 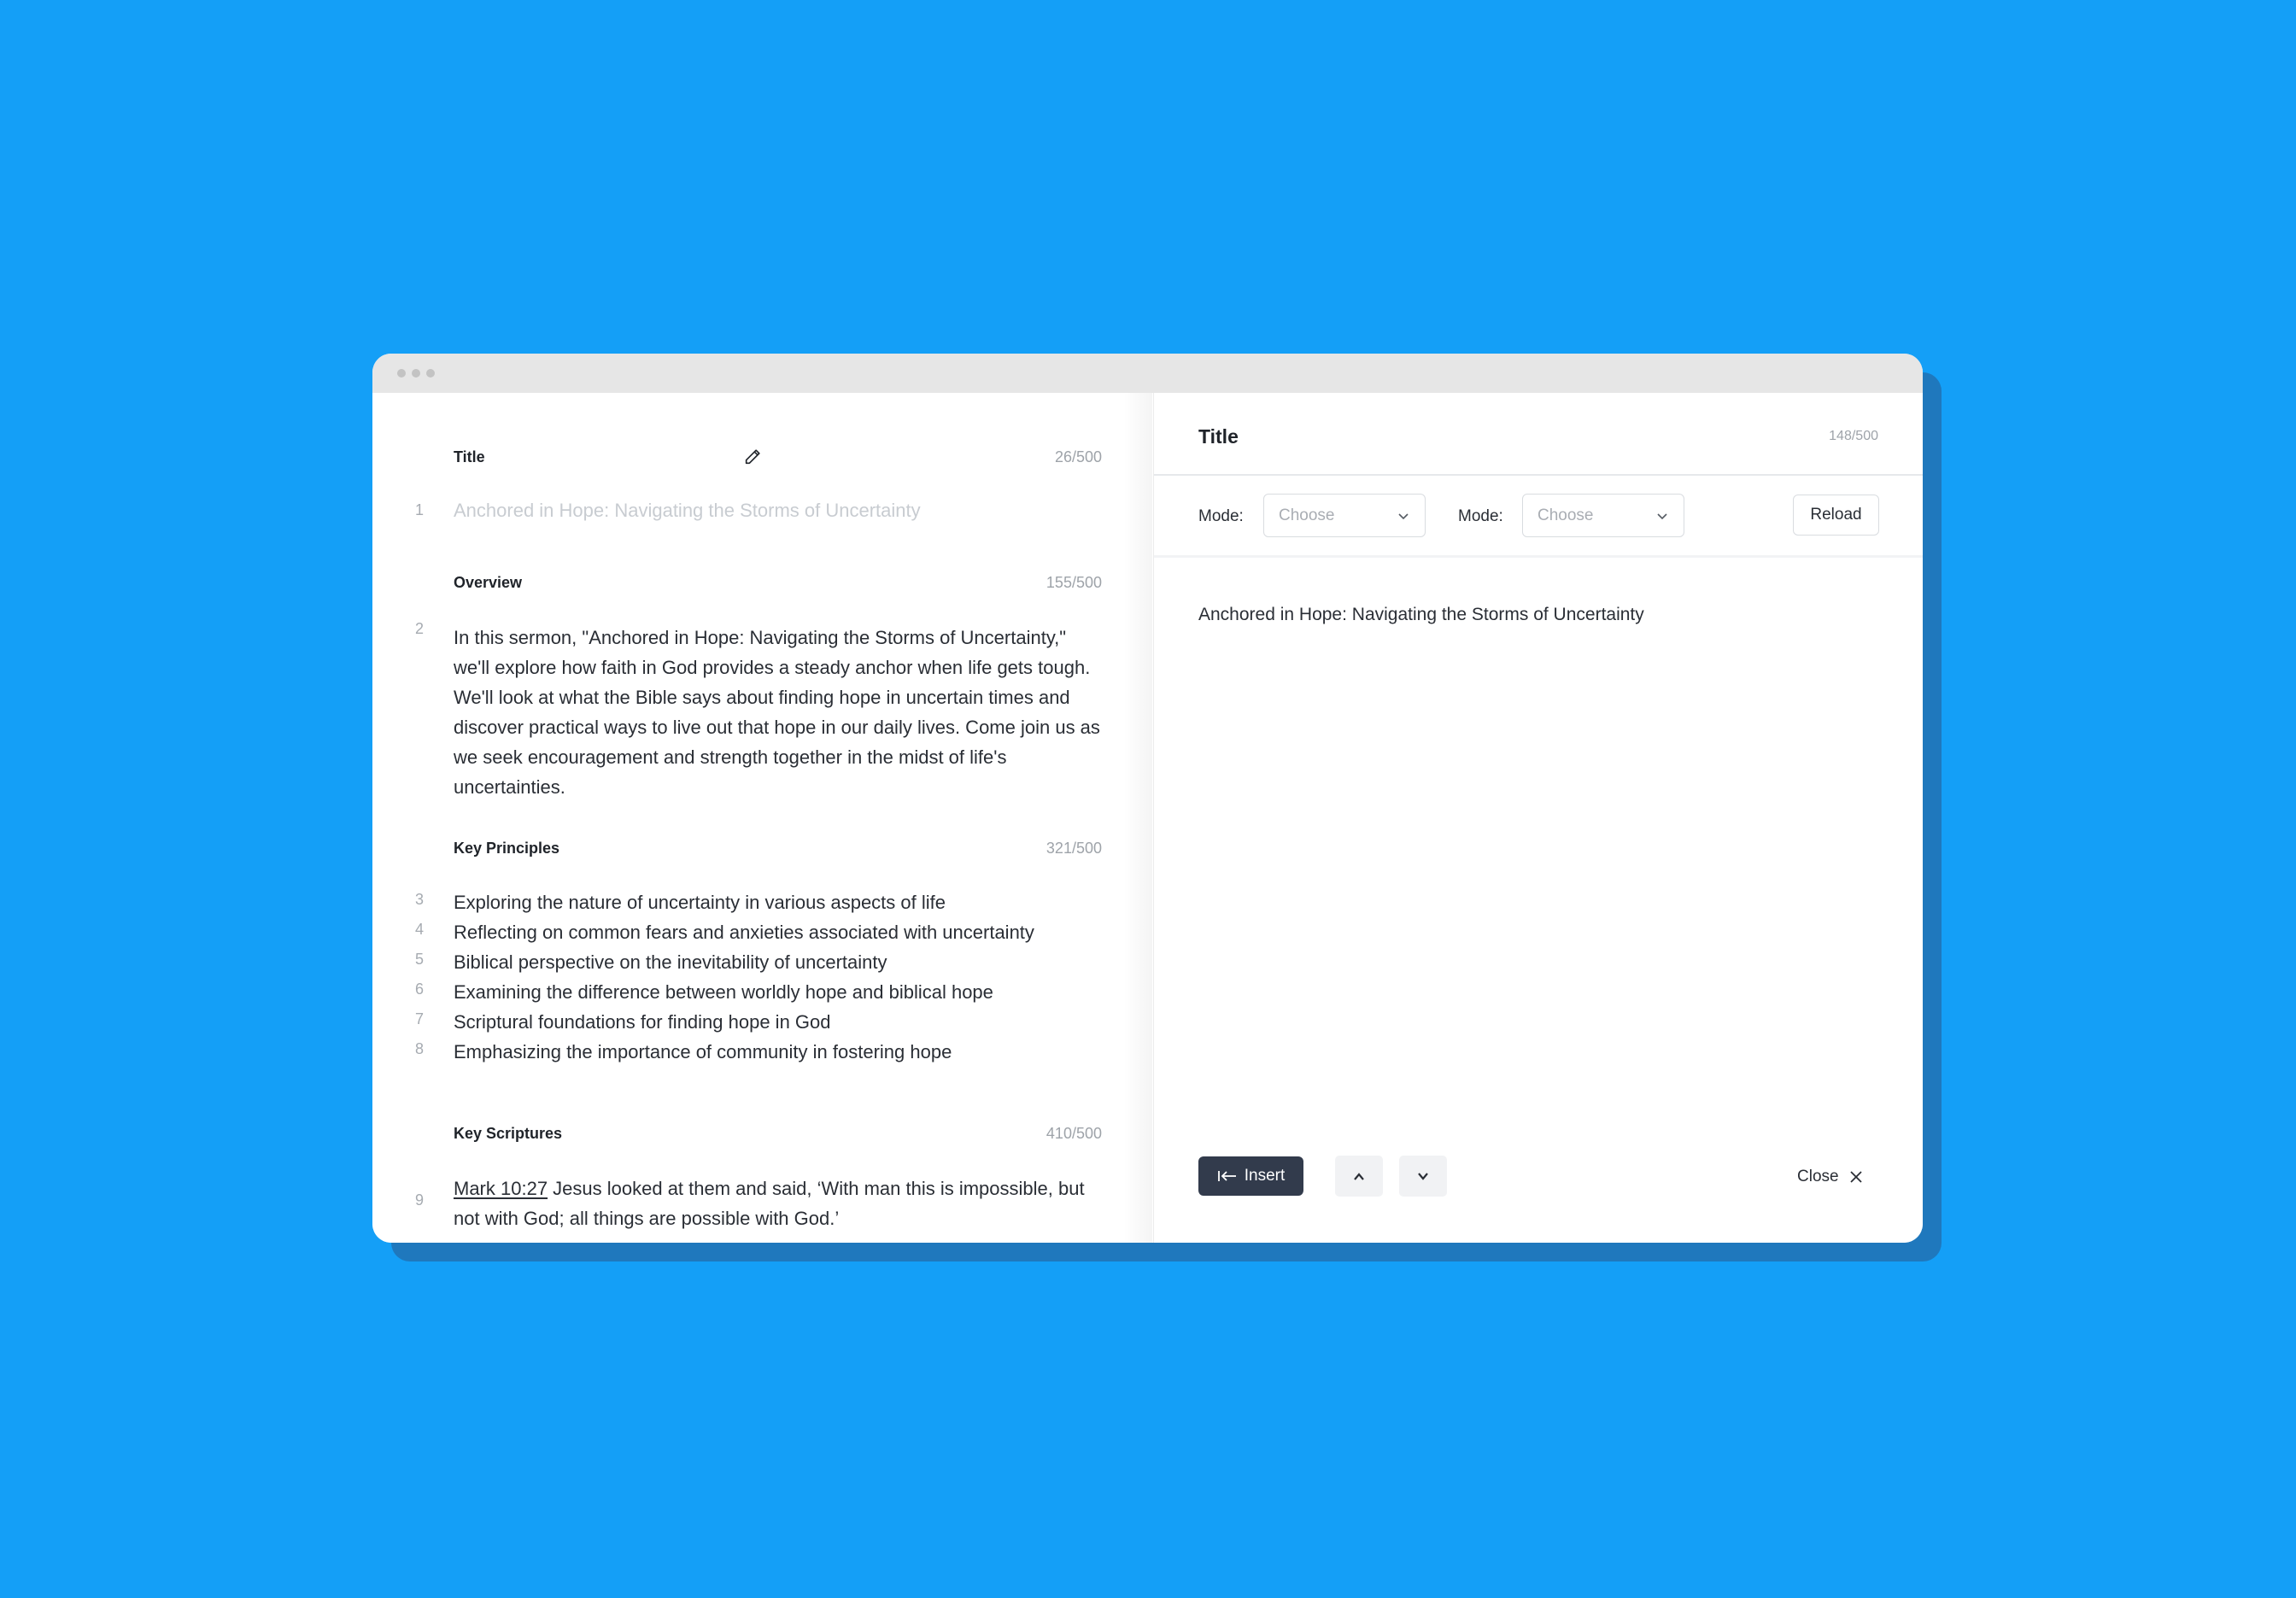 What do you see at coordinates (1078, 456) in the screenshot?
I see `char-counter: 26/500` at bounding box center [1078, 456].